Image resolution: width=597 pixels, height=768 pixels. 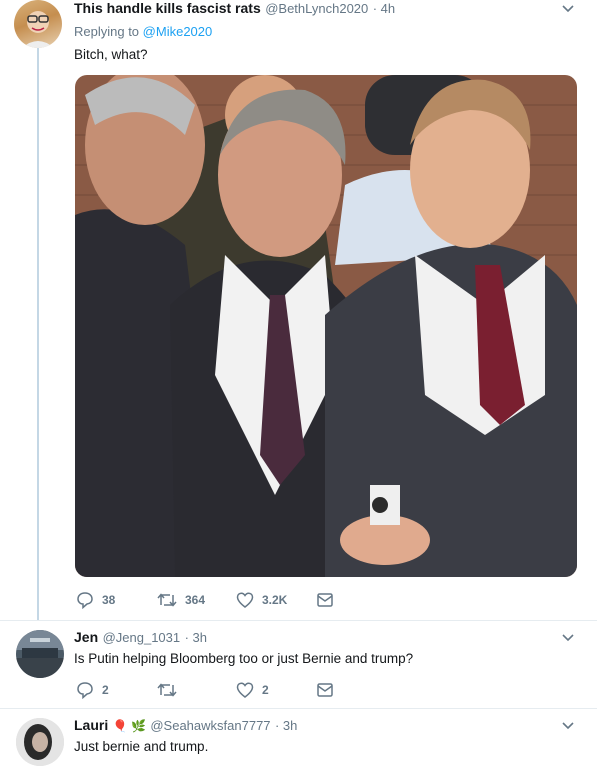 I want to click on like-button: 2, so click(x=252, y=690).